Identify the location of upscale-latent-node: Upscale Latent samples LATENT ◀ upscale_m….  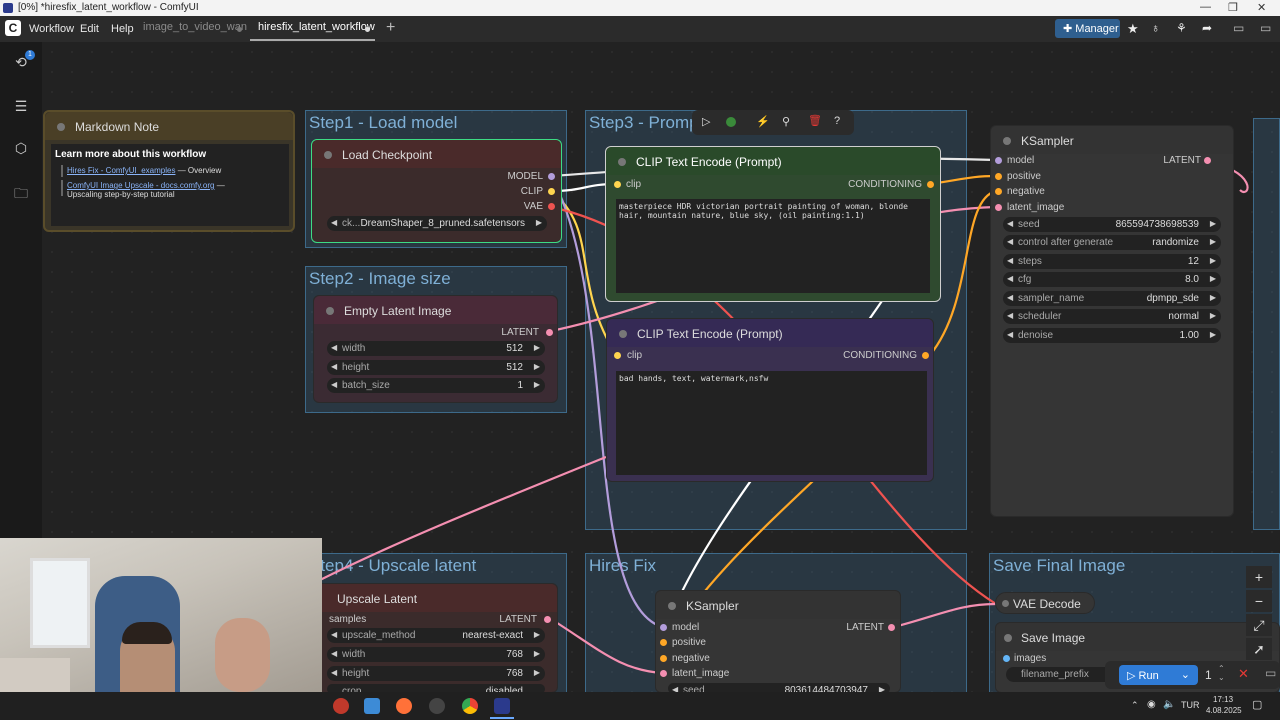
(435, 638).